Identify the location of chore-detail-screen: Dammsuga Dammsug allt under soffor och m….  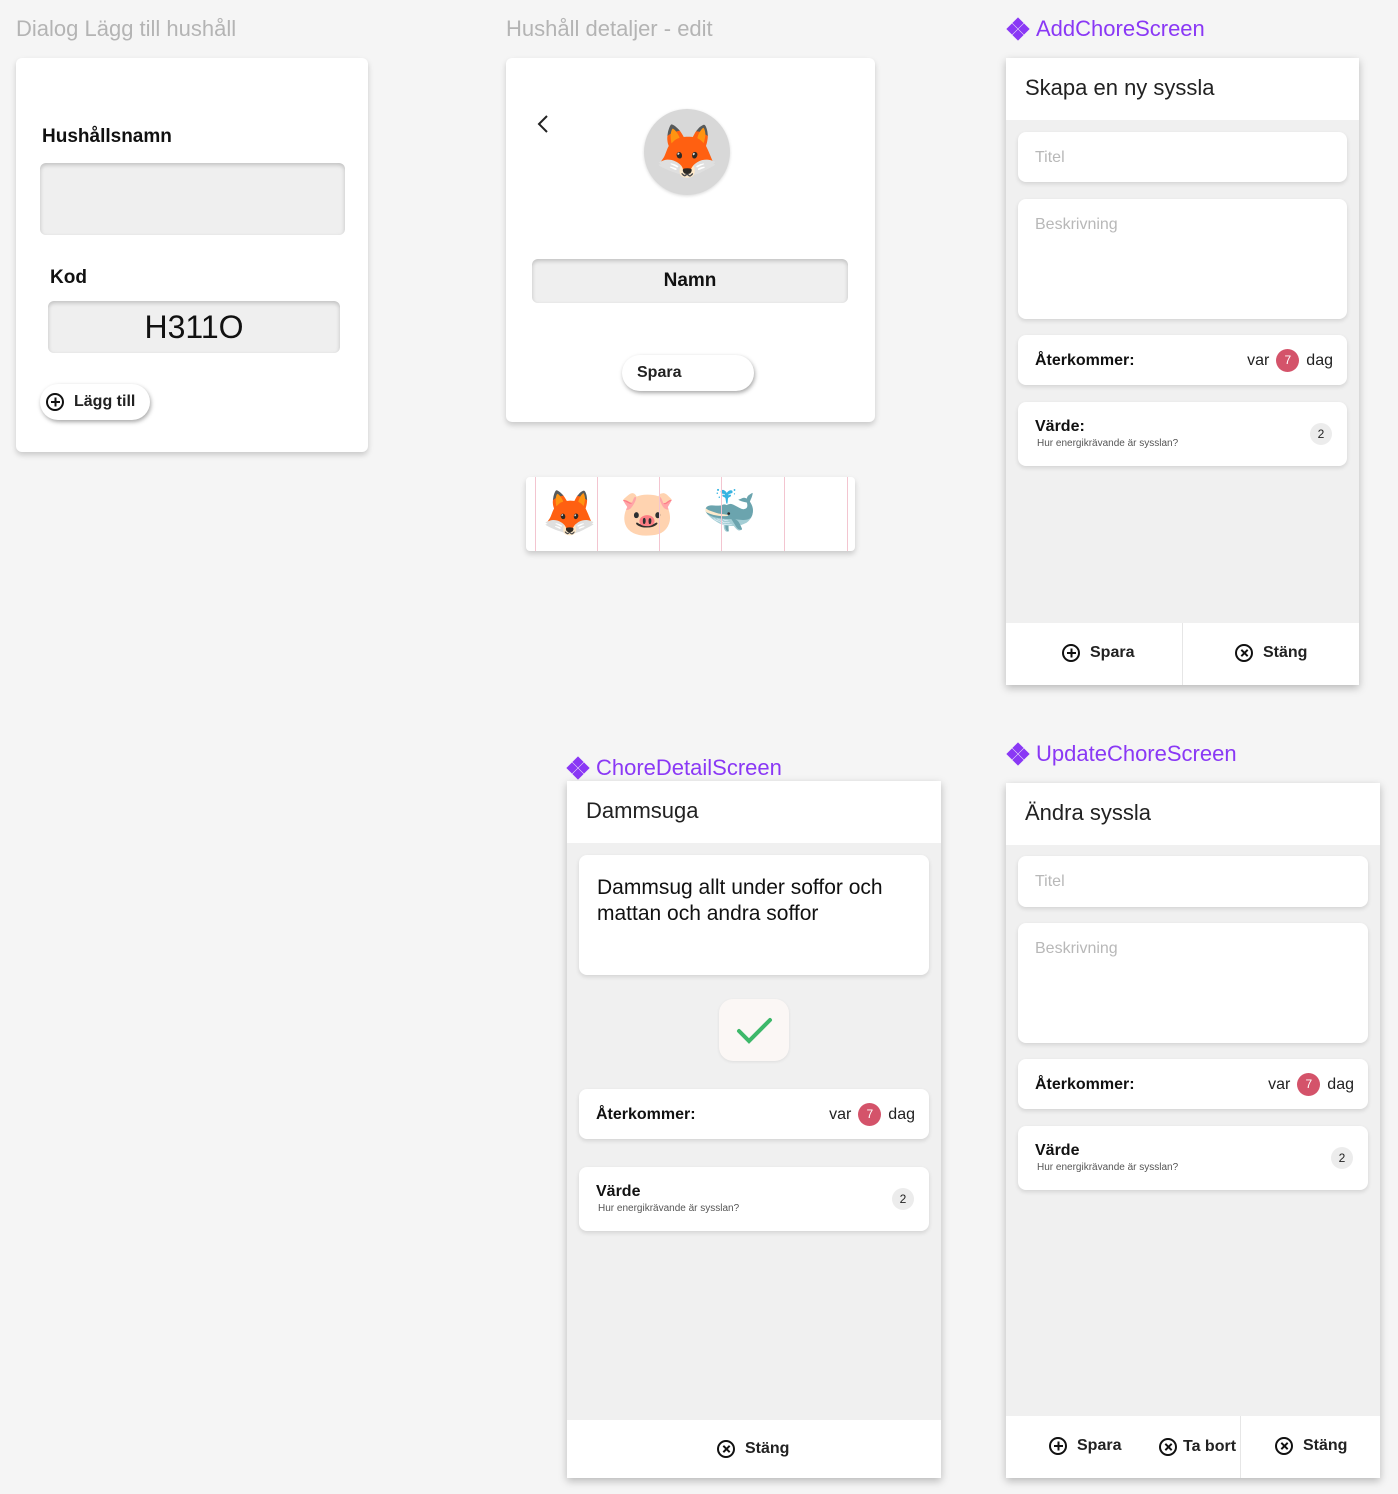
(754, 1129).